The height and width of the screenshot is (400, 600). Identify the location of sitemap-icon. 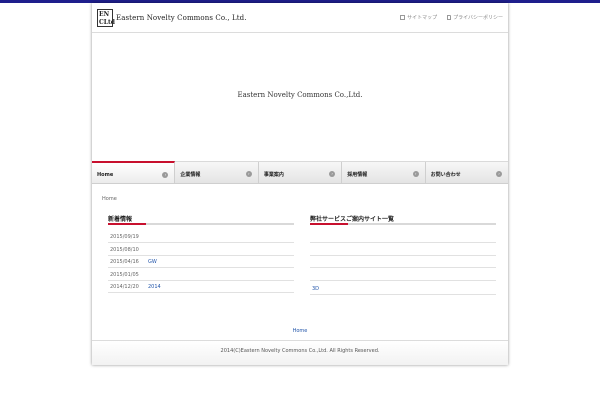
(403, 17).